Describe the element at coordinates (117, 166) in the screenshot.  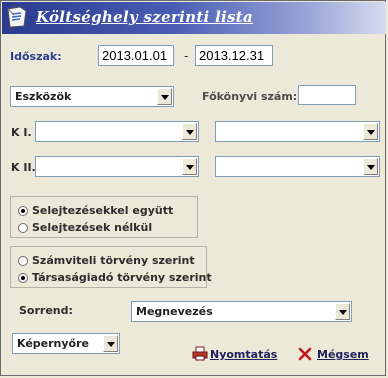
I see `k2-left-select` at that location.